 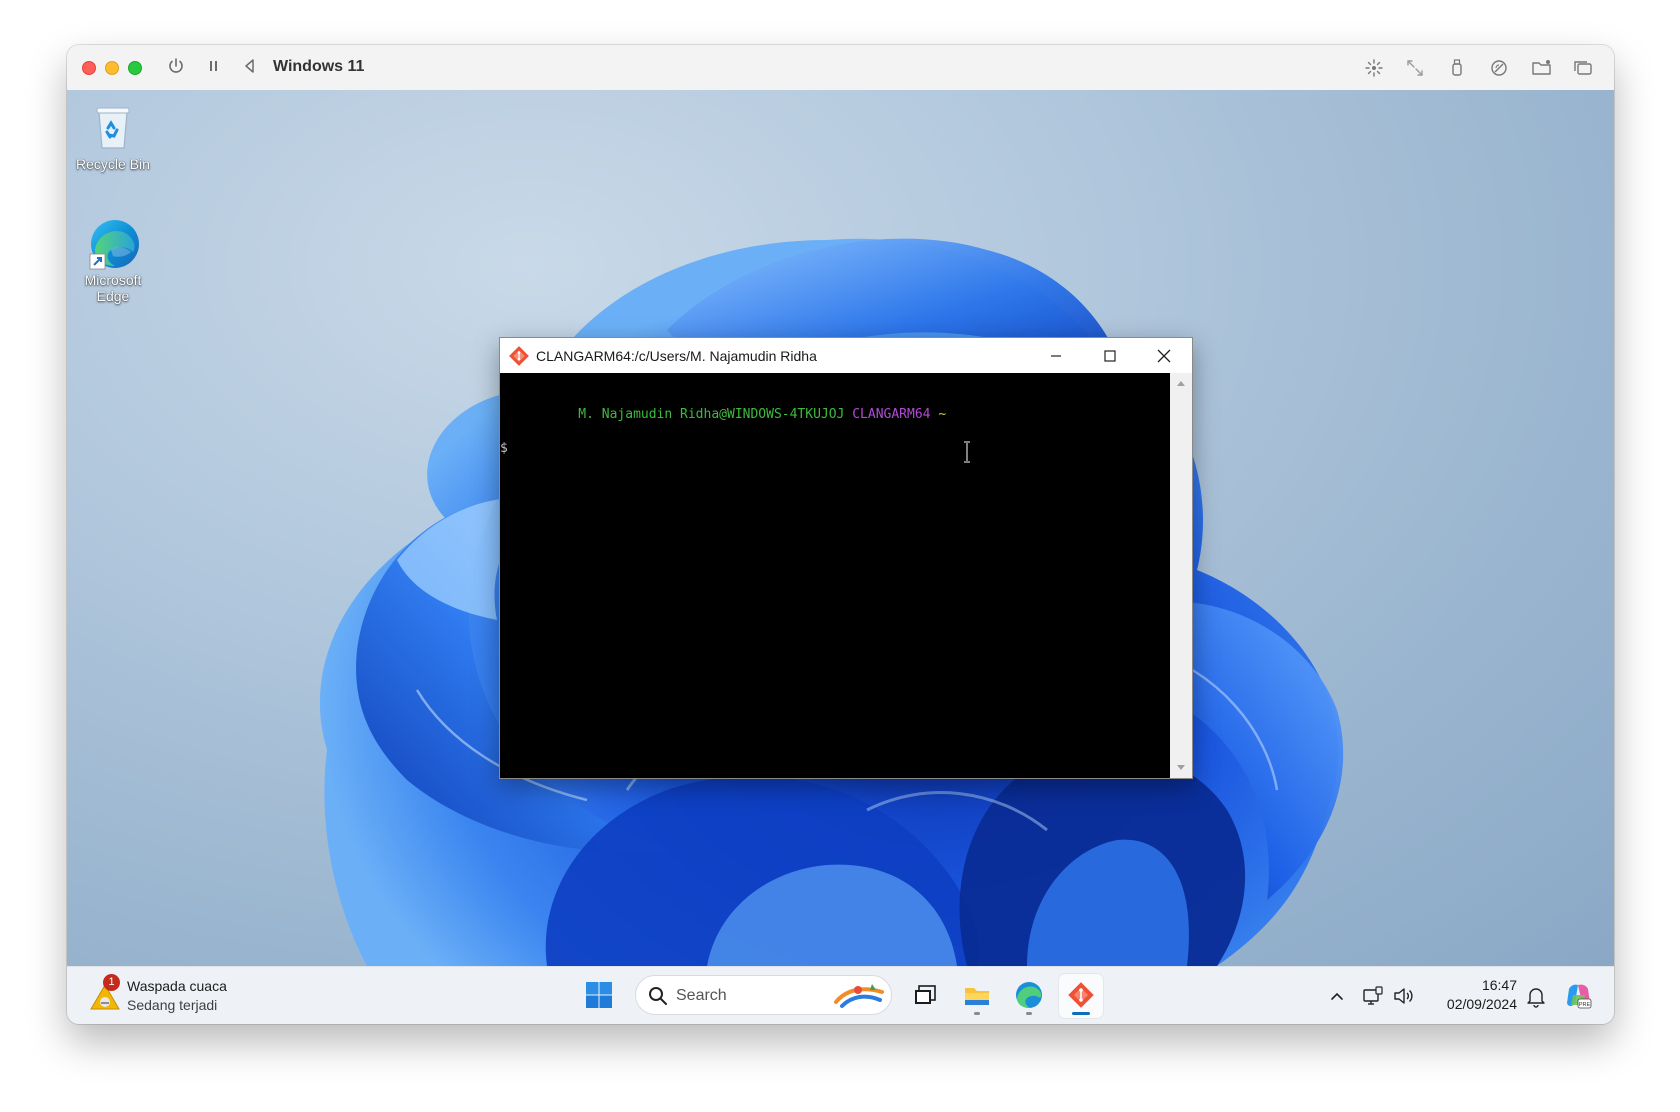 I want to click on minimize-icon, so click(x=1056, y=356).